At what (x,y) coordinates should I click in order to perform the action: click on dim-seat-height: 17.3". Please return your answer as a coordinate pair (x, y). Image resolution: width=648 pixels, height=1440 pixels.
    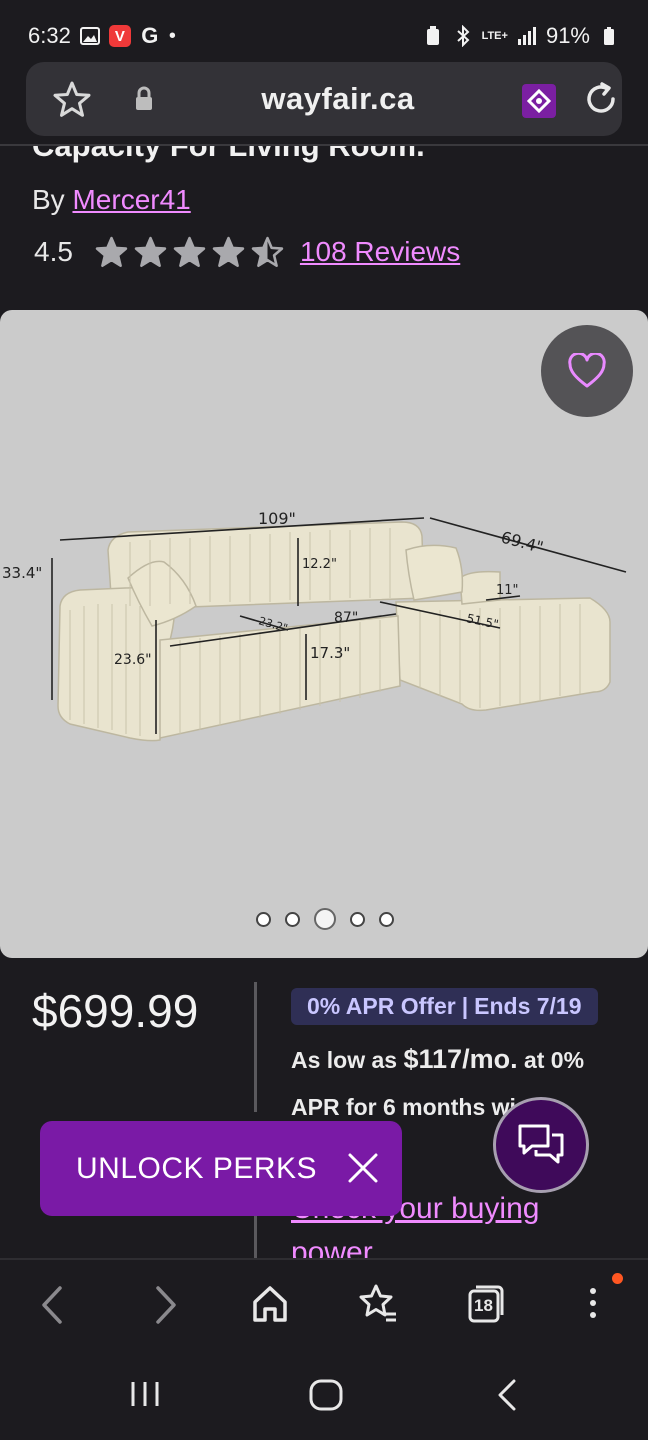
    Looking at the image, I should click on (330, 653).